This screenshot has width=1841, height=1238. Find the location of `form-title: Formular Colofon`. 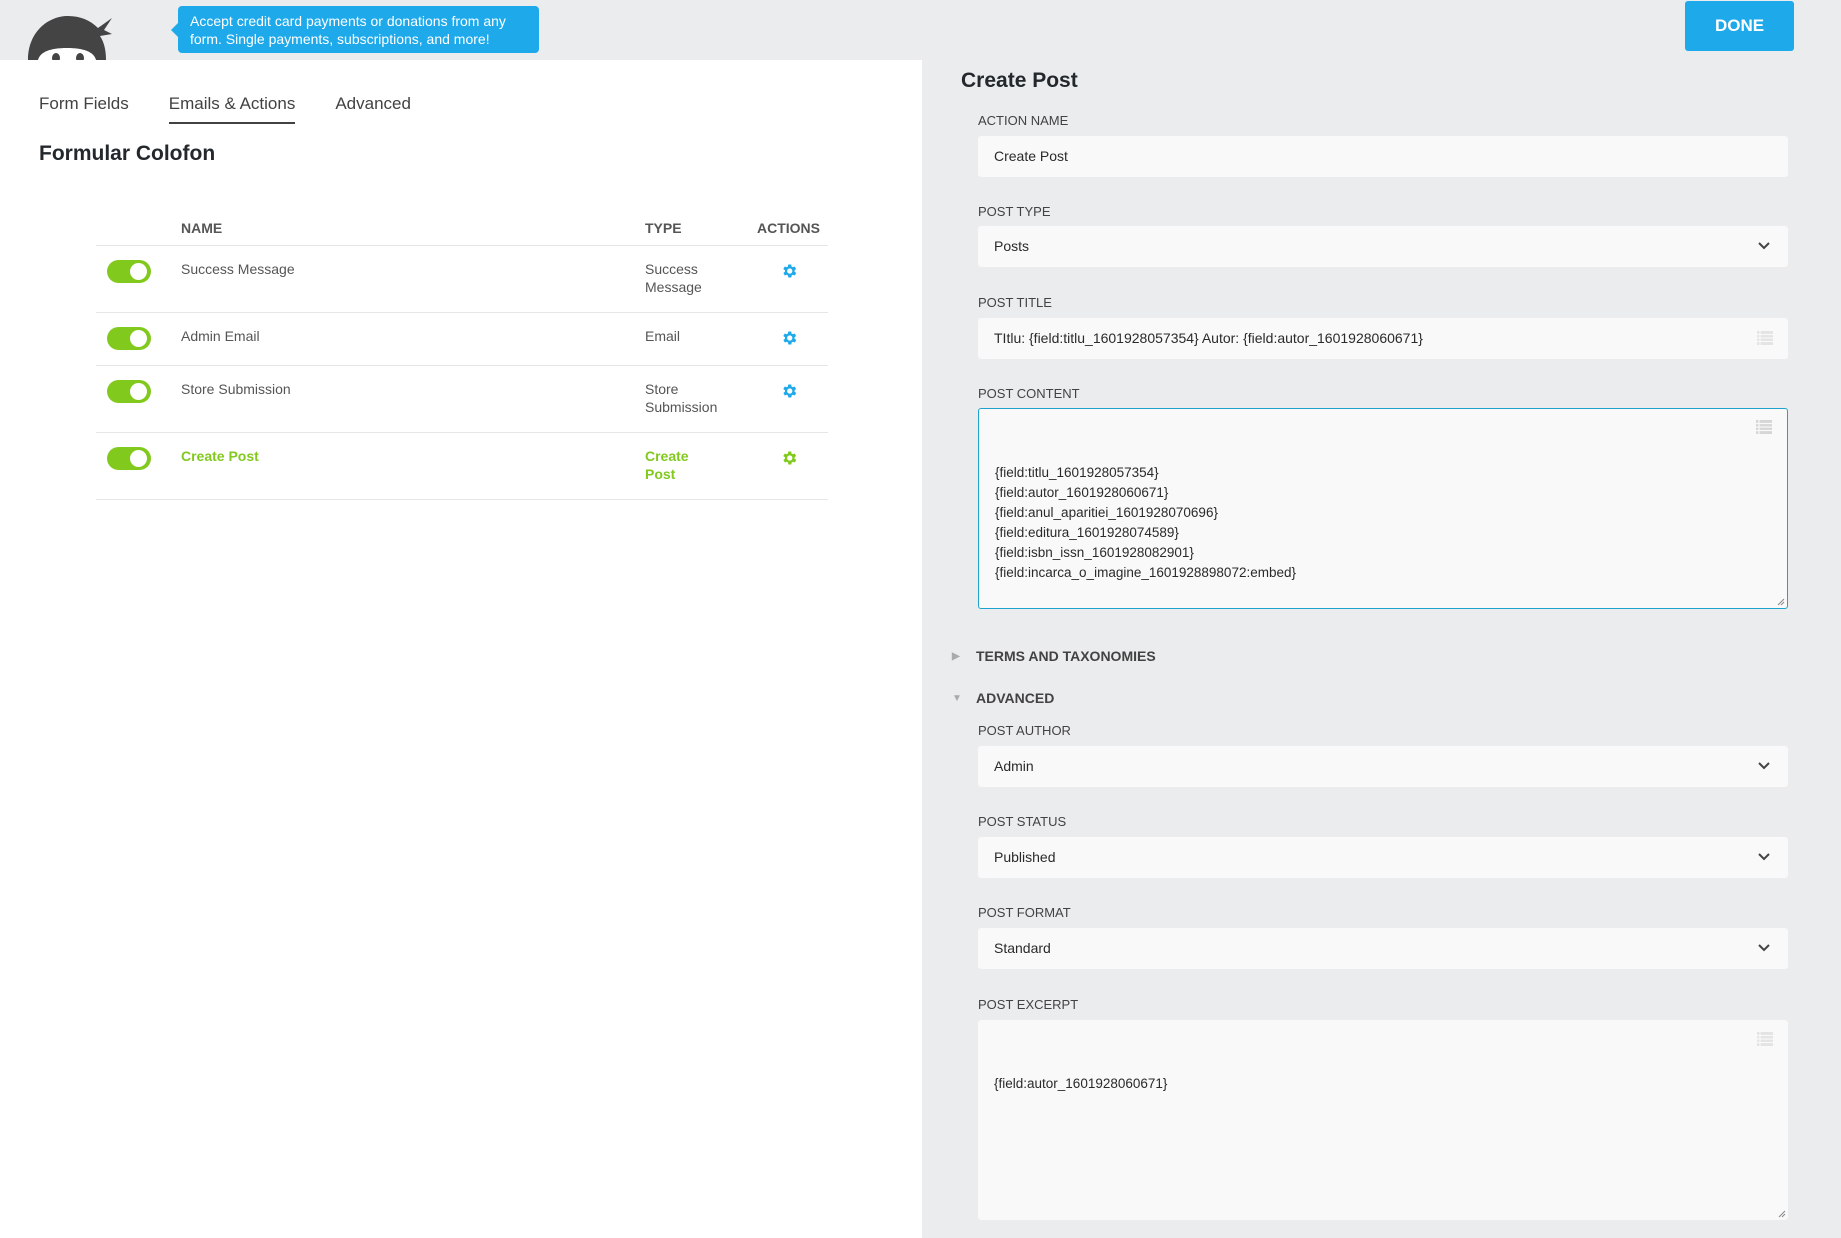

form-title: Formular Colofon is located at coordinates (127, 153).